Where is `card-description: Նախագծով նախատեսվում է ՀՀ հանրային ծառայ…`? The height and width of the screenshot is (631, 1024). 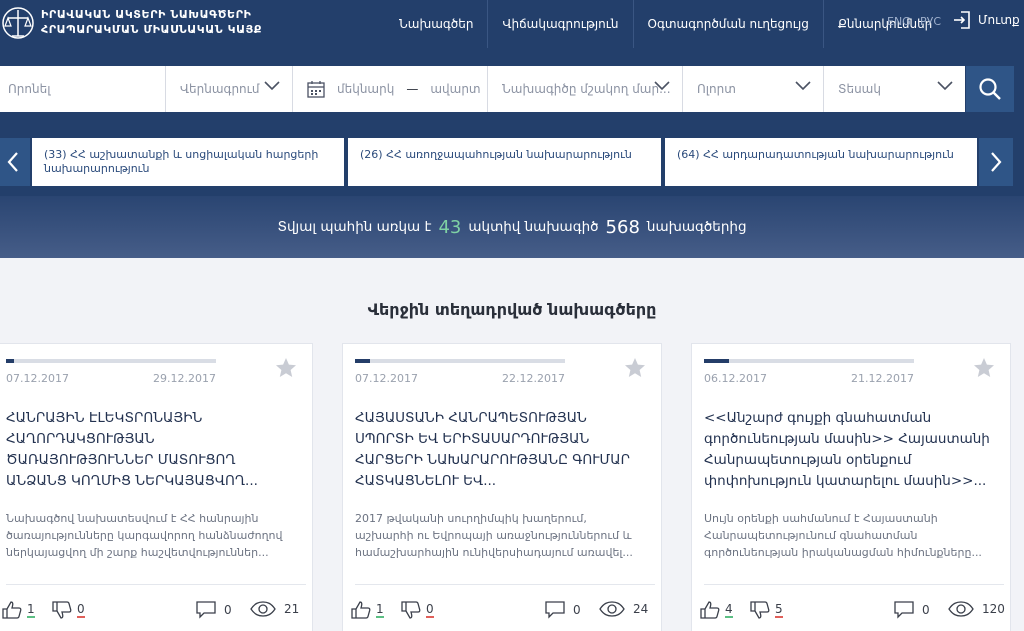
card-description: Նախագծով նախատեսվում է ՀՀ հանրային ծառայ… is located at coordinates (144, 535).